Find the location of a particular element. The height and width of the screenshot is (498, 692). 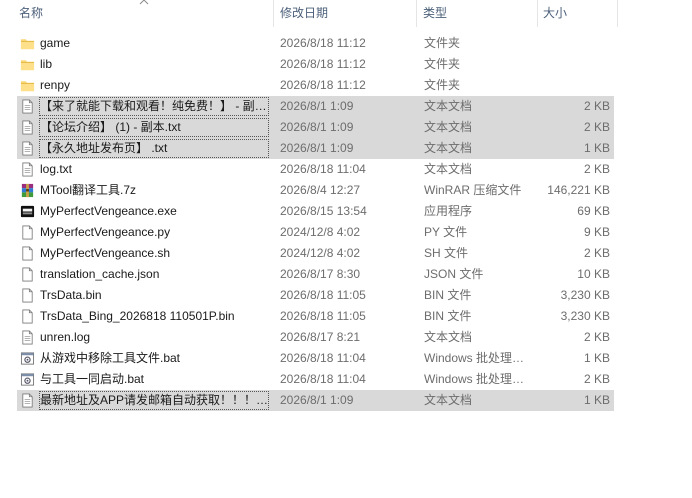

file-date: 2026/8/18 11:05 is located at coordinates (323, 295).